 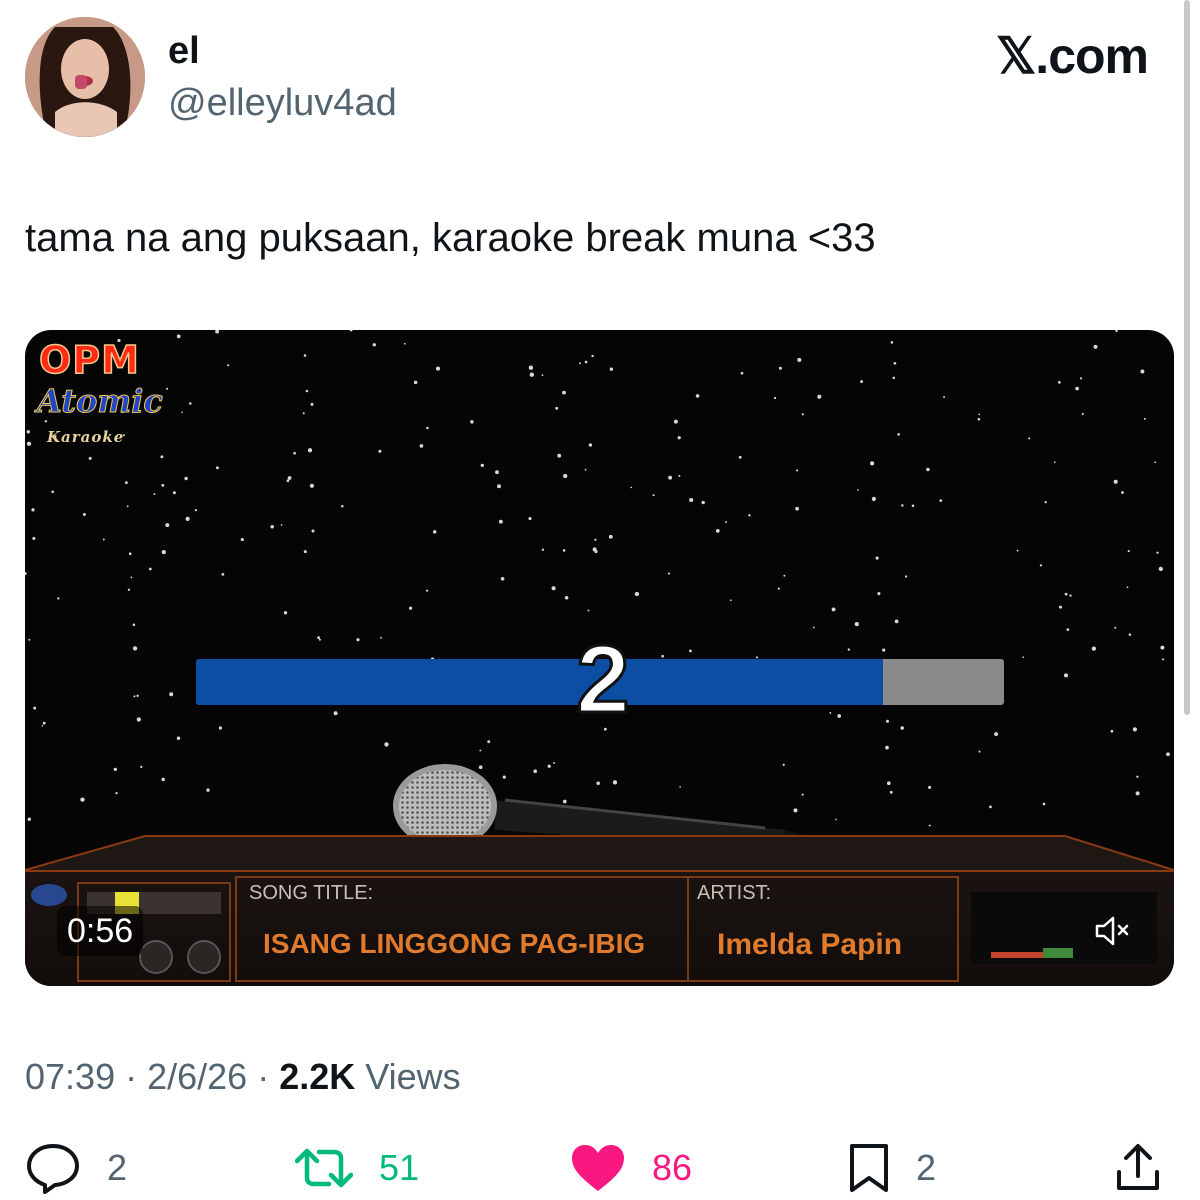 I want to click on user-handle: @elleyluv4ad, so click(x=282, y=103).